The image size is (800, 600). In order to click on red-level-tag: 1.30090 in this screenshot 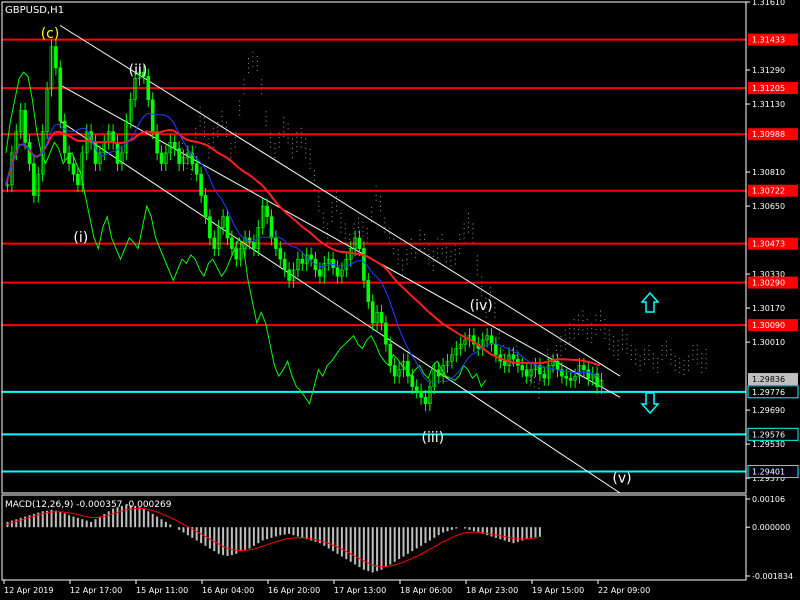, I will do `click(768, 325)`.